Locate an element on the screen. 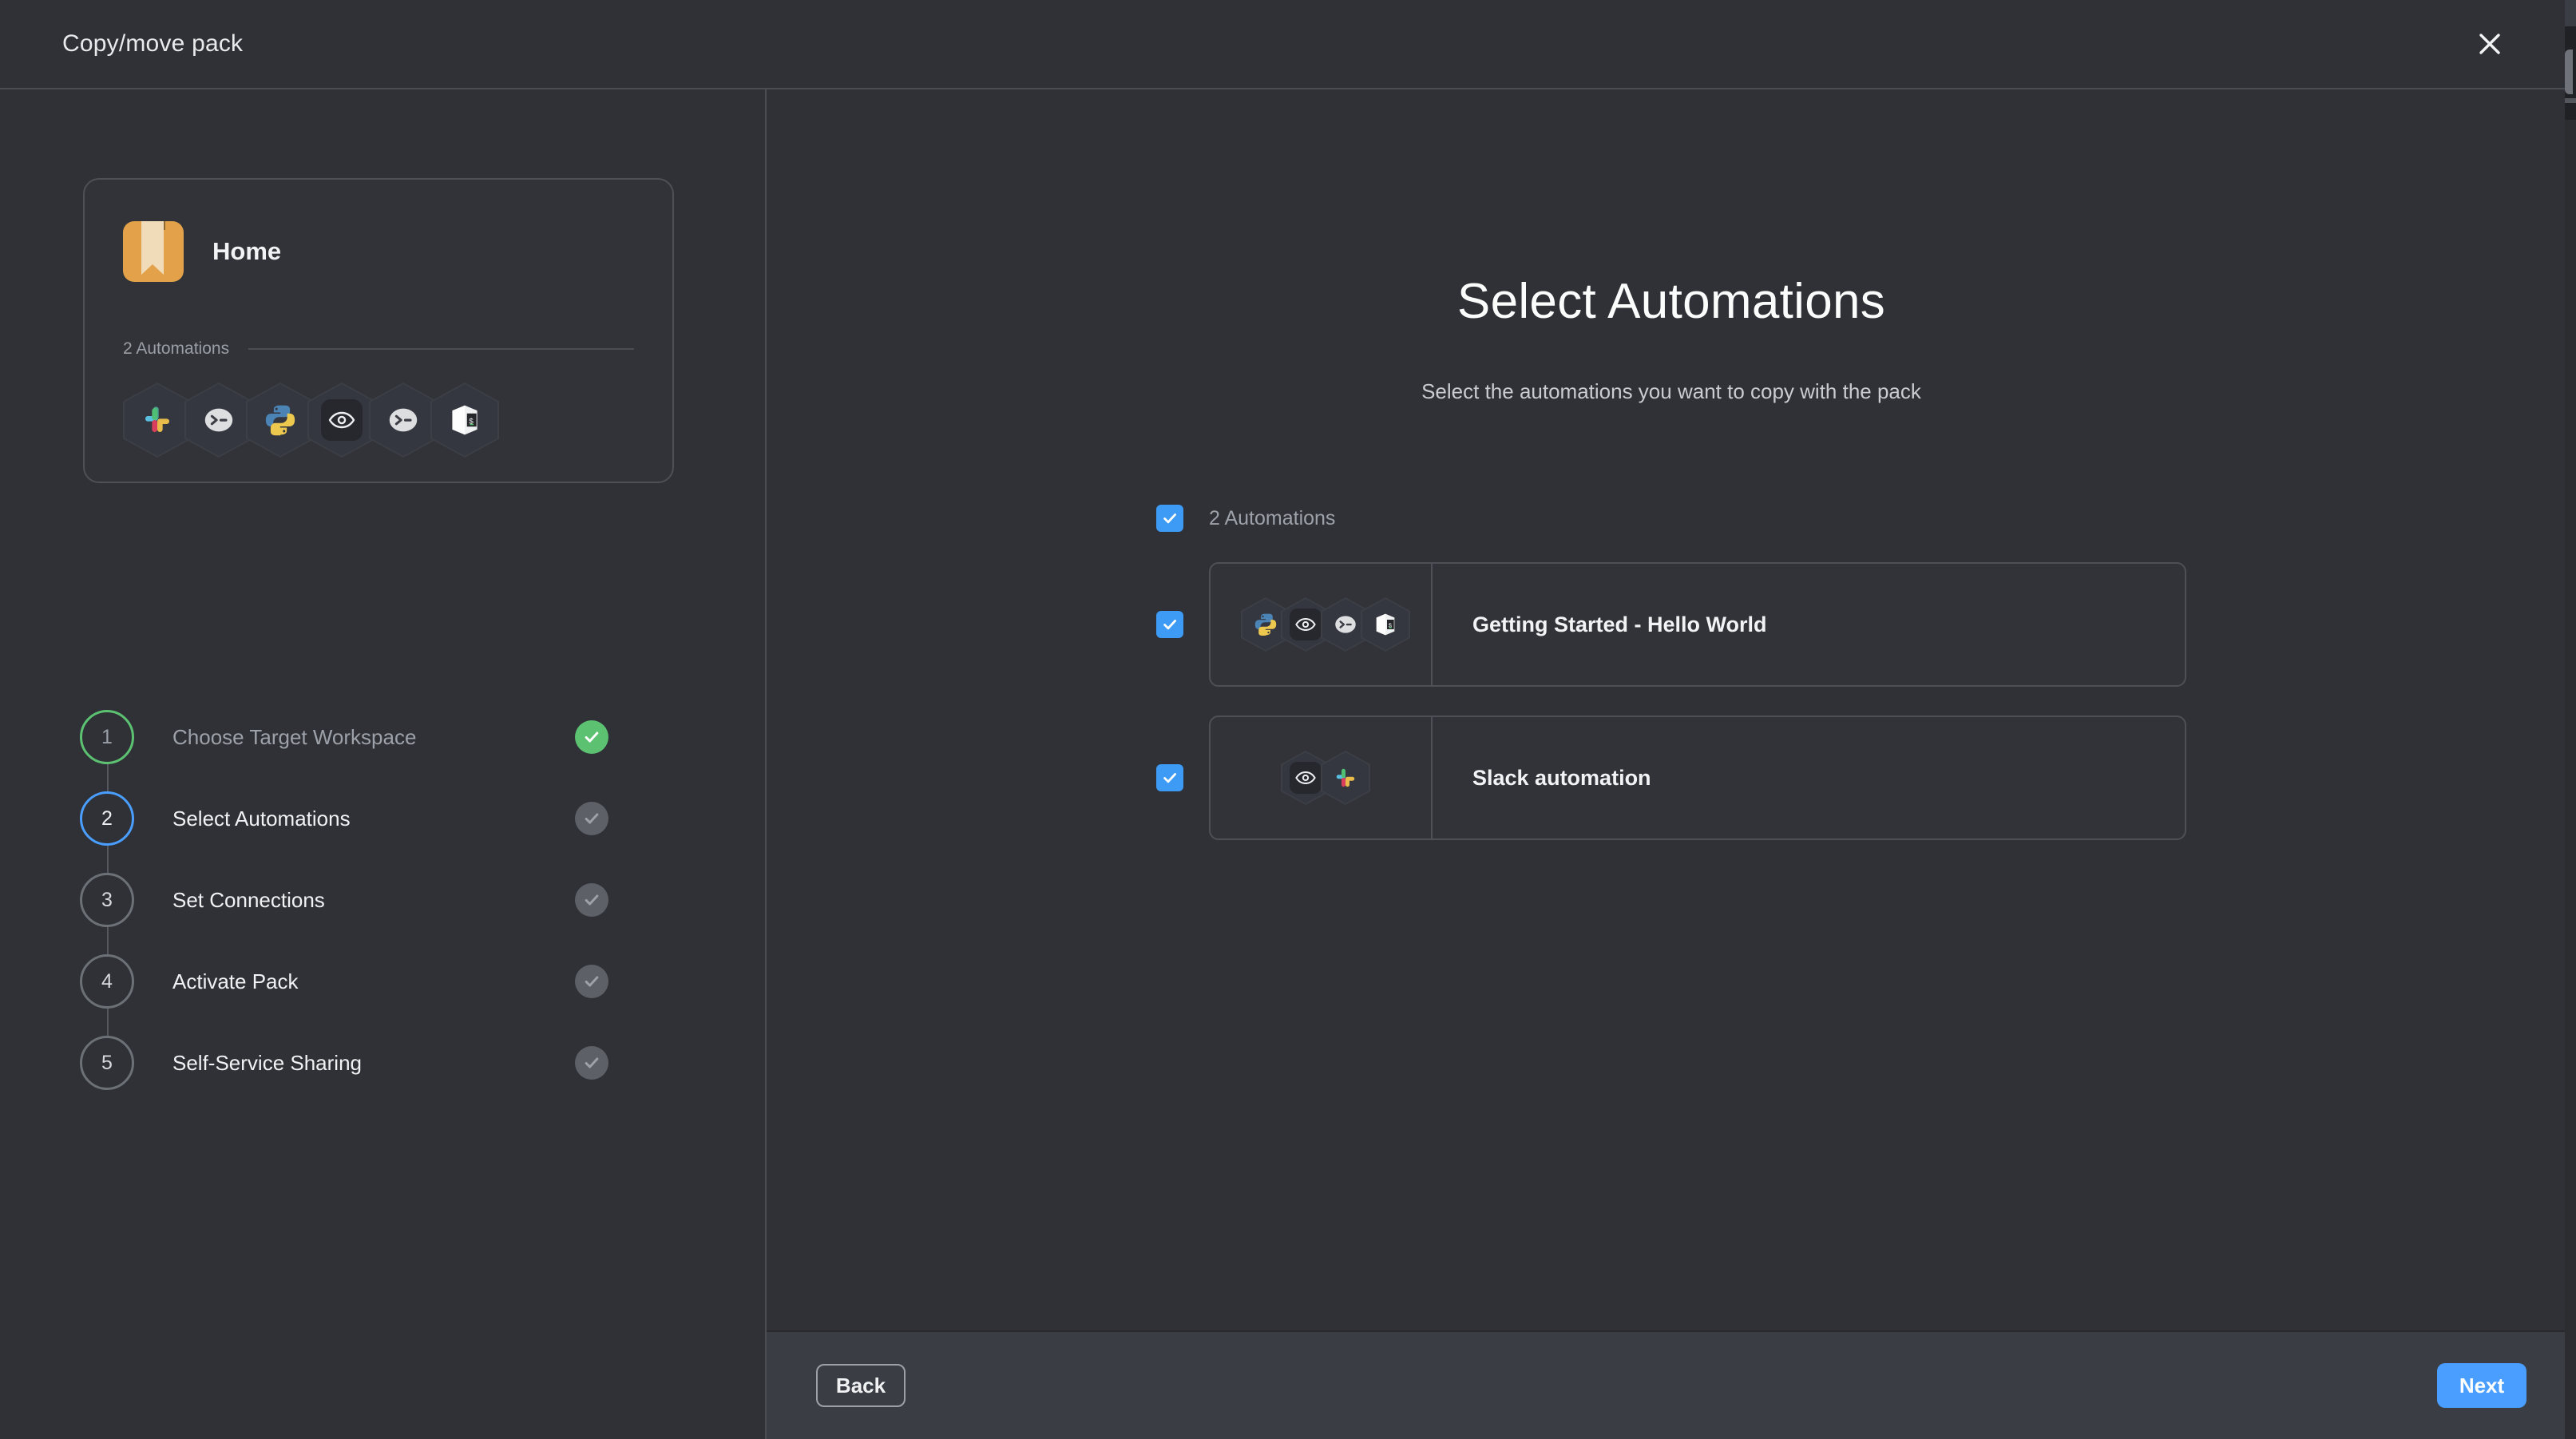 The image size is (2576, 1439). automation-name: Getting Started - Hello World is located at coordinates (1619, 624).